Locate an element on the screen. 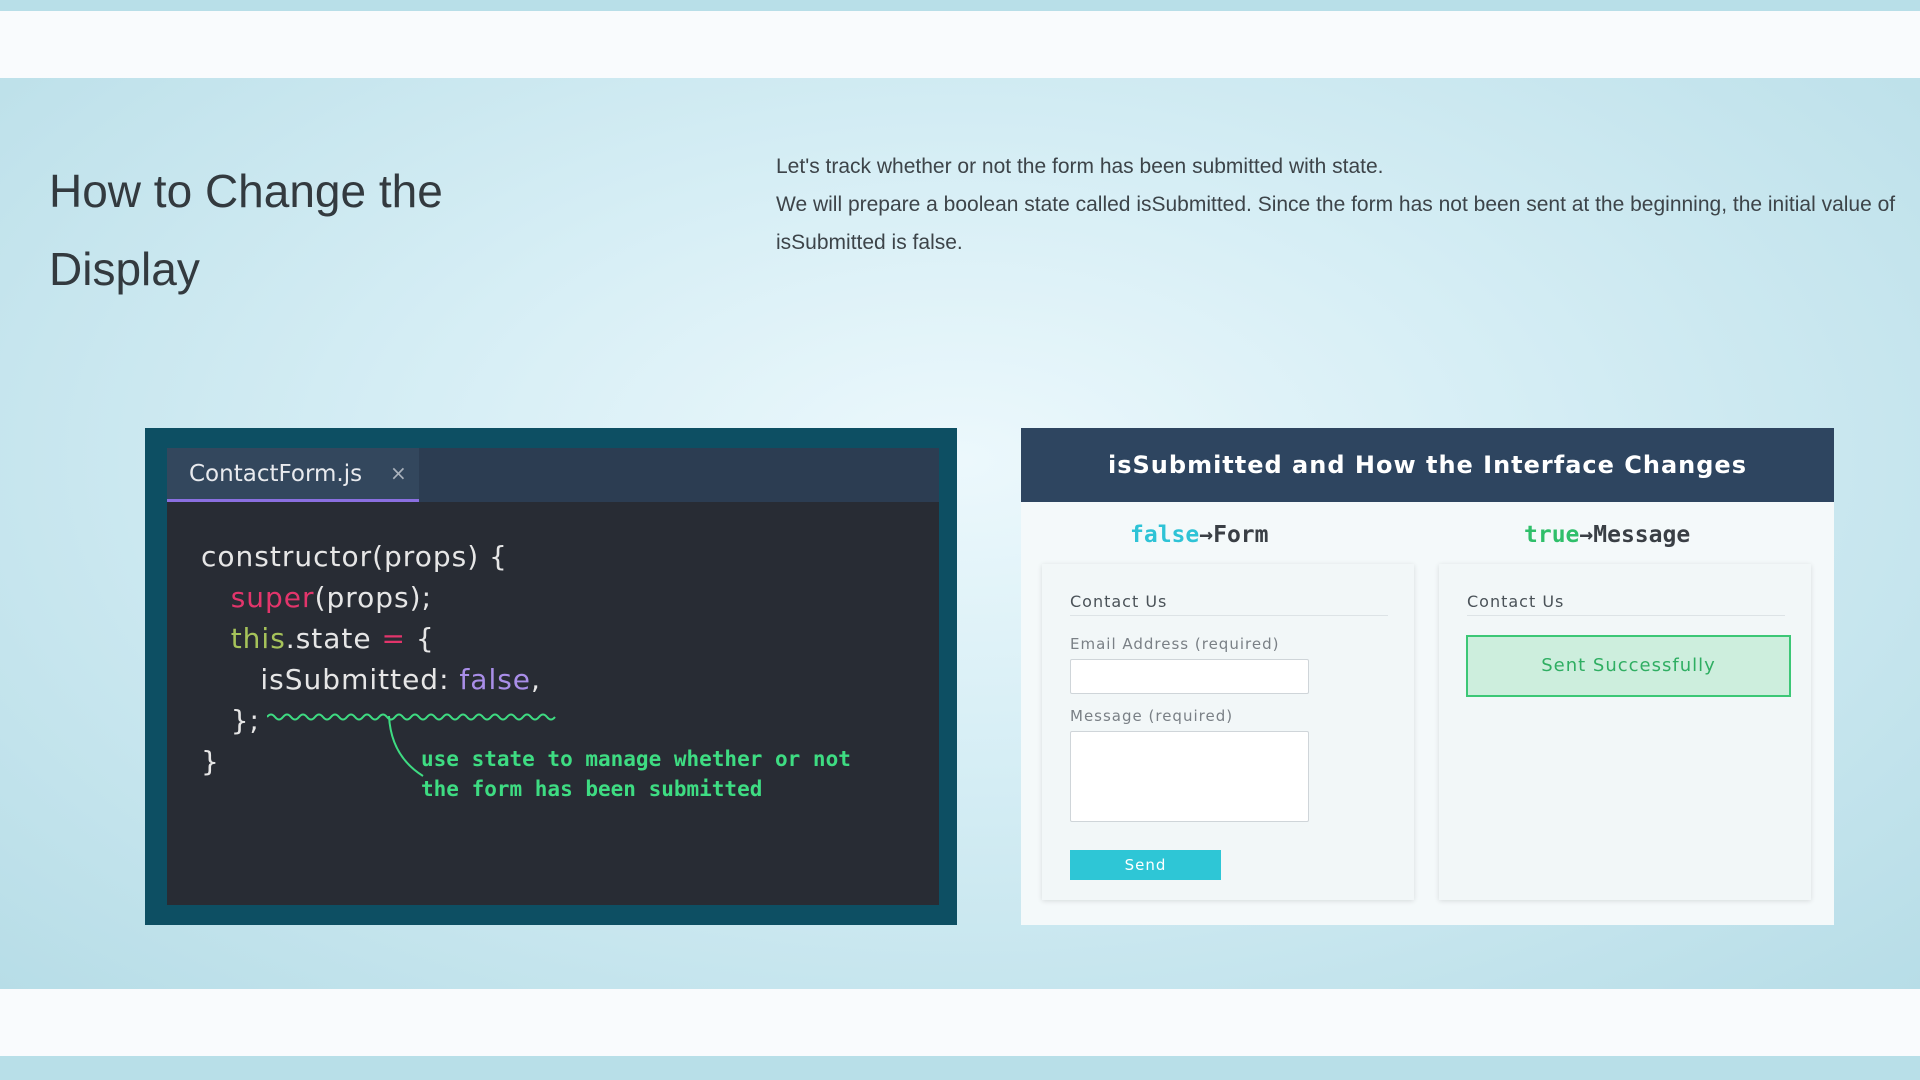  success-message-card: Contact Us Sent Successfully is located at coordinates (1625, 732).